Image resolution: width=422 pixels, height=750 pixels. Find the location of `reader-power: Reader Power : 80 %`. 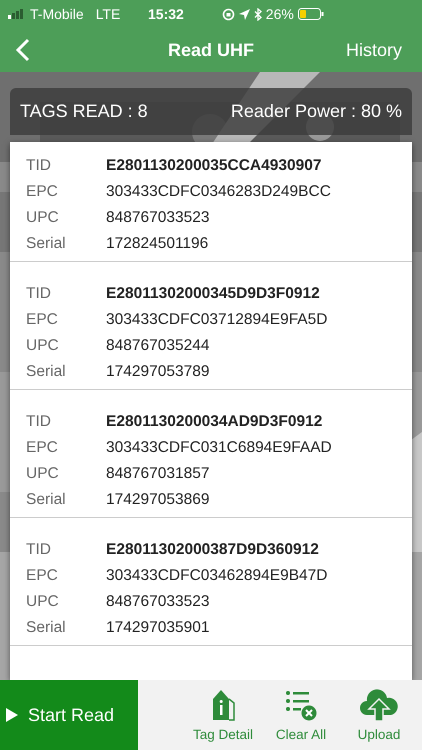

reader-power: Reader Power : 80 % is located at coordinates (316, 111).